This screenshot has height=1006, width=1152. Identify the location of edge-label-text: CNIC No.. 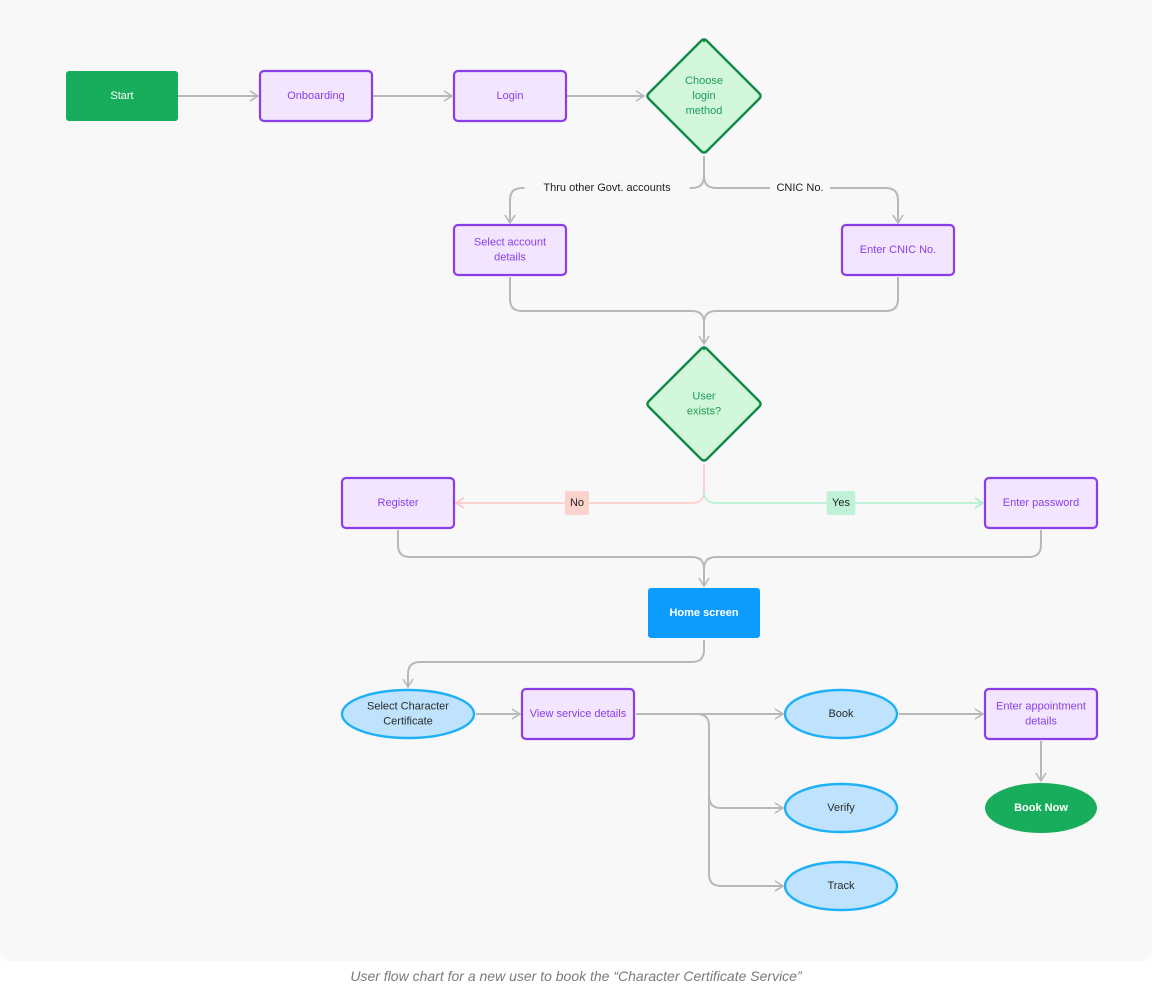
(799, 188).